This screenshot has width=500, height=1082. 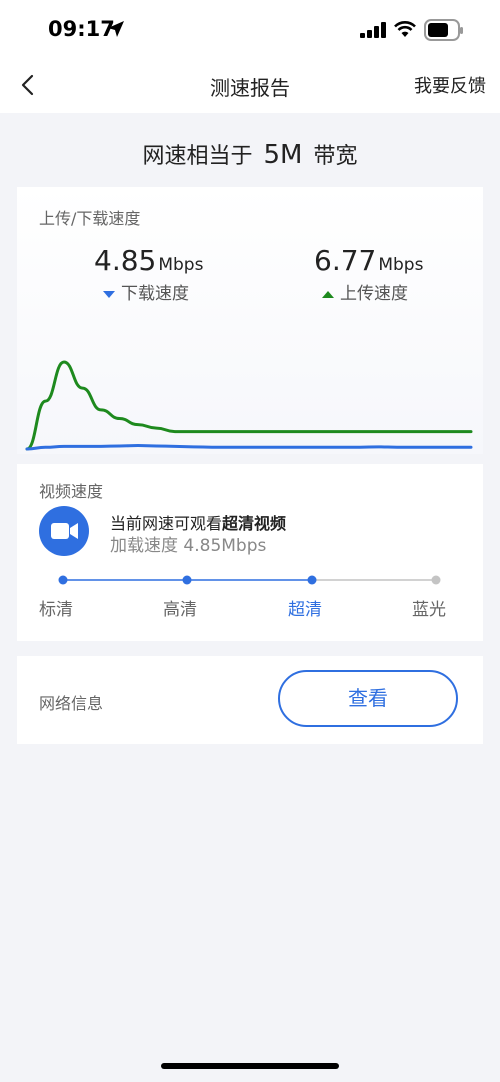 What do you see at coordinates (249, 580) in the screenshot?
I see `quality-progress` at bounding box center [249, 580].